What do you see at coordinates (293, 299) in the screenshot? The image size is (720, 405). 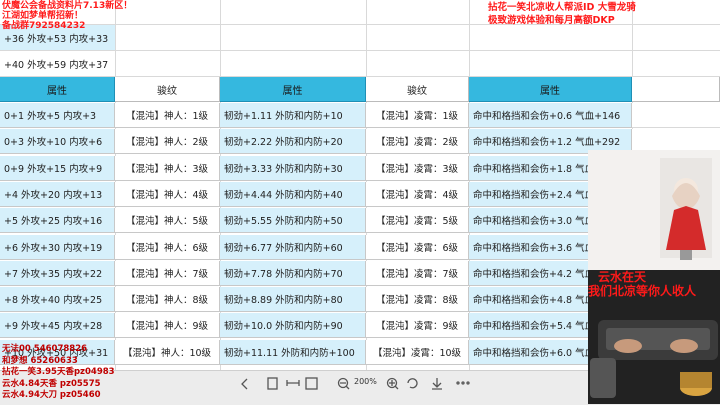 I see `table-cell-a1: 韧劲+8.89 外防和内防+80` at bounding box center [293, 299].